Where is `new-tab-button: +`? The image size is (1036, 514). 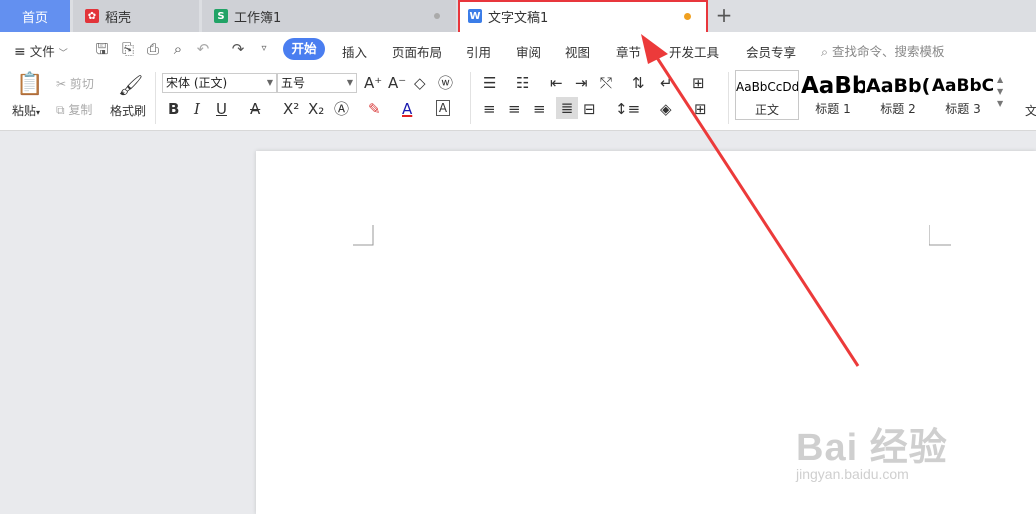
new-tab-button: + is located at coordinates (724, 15).